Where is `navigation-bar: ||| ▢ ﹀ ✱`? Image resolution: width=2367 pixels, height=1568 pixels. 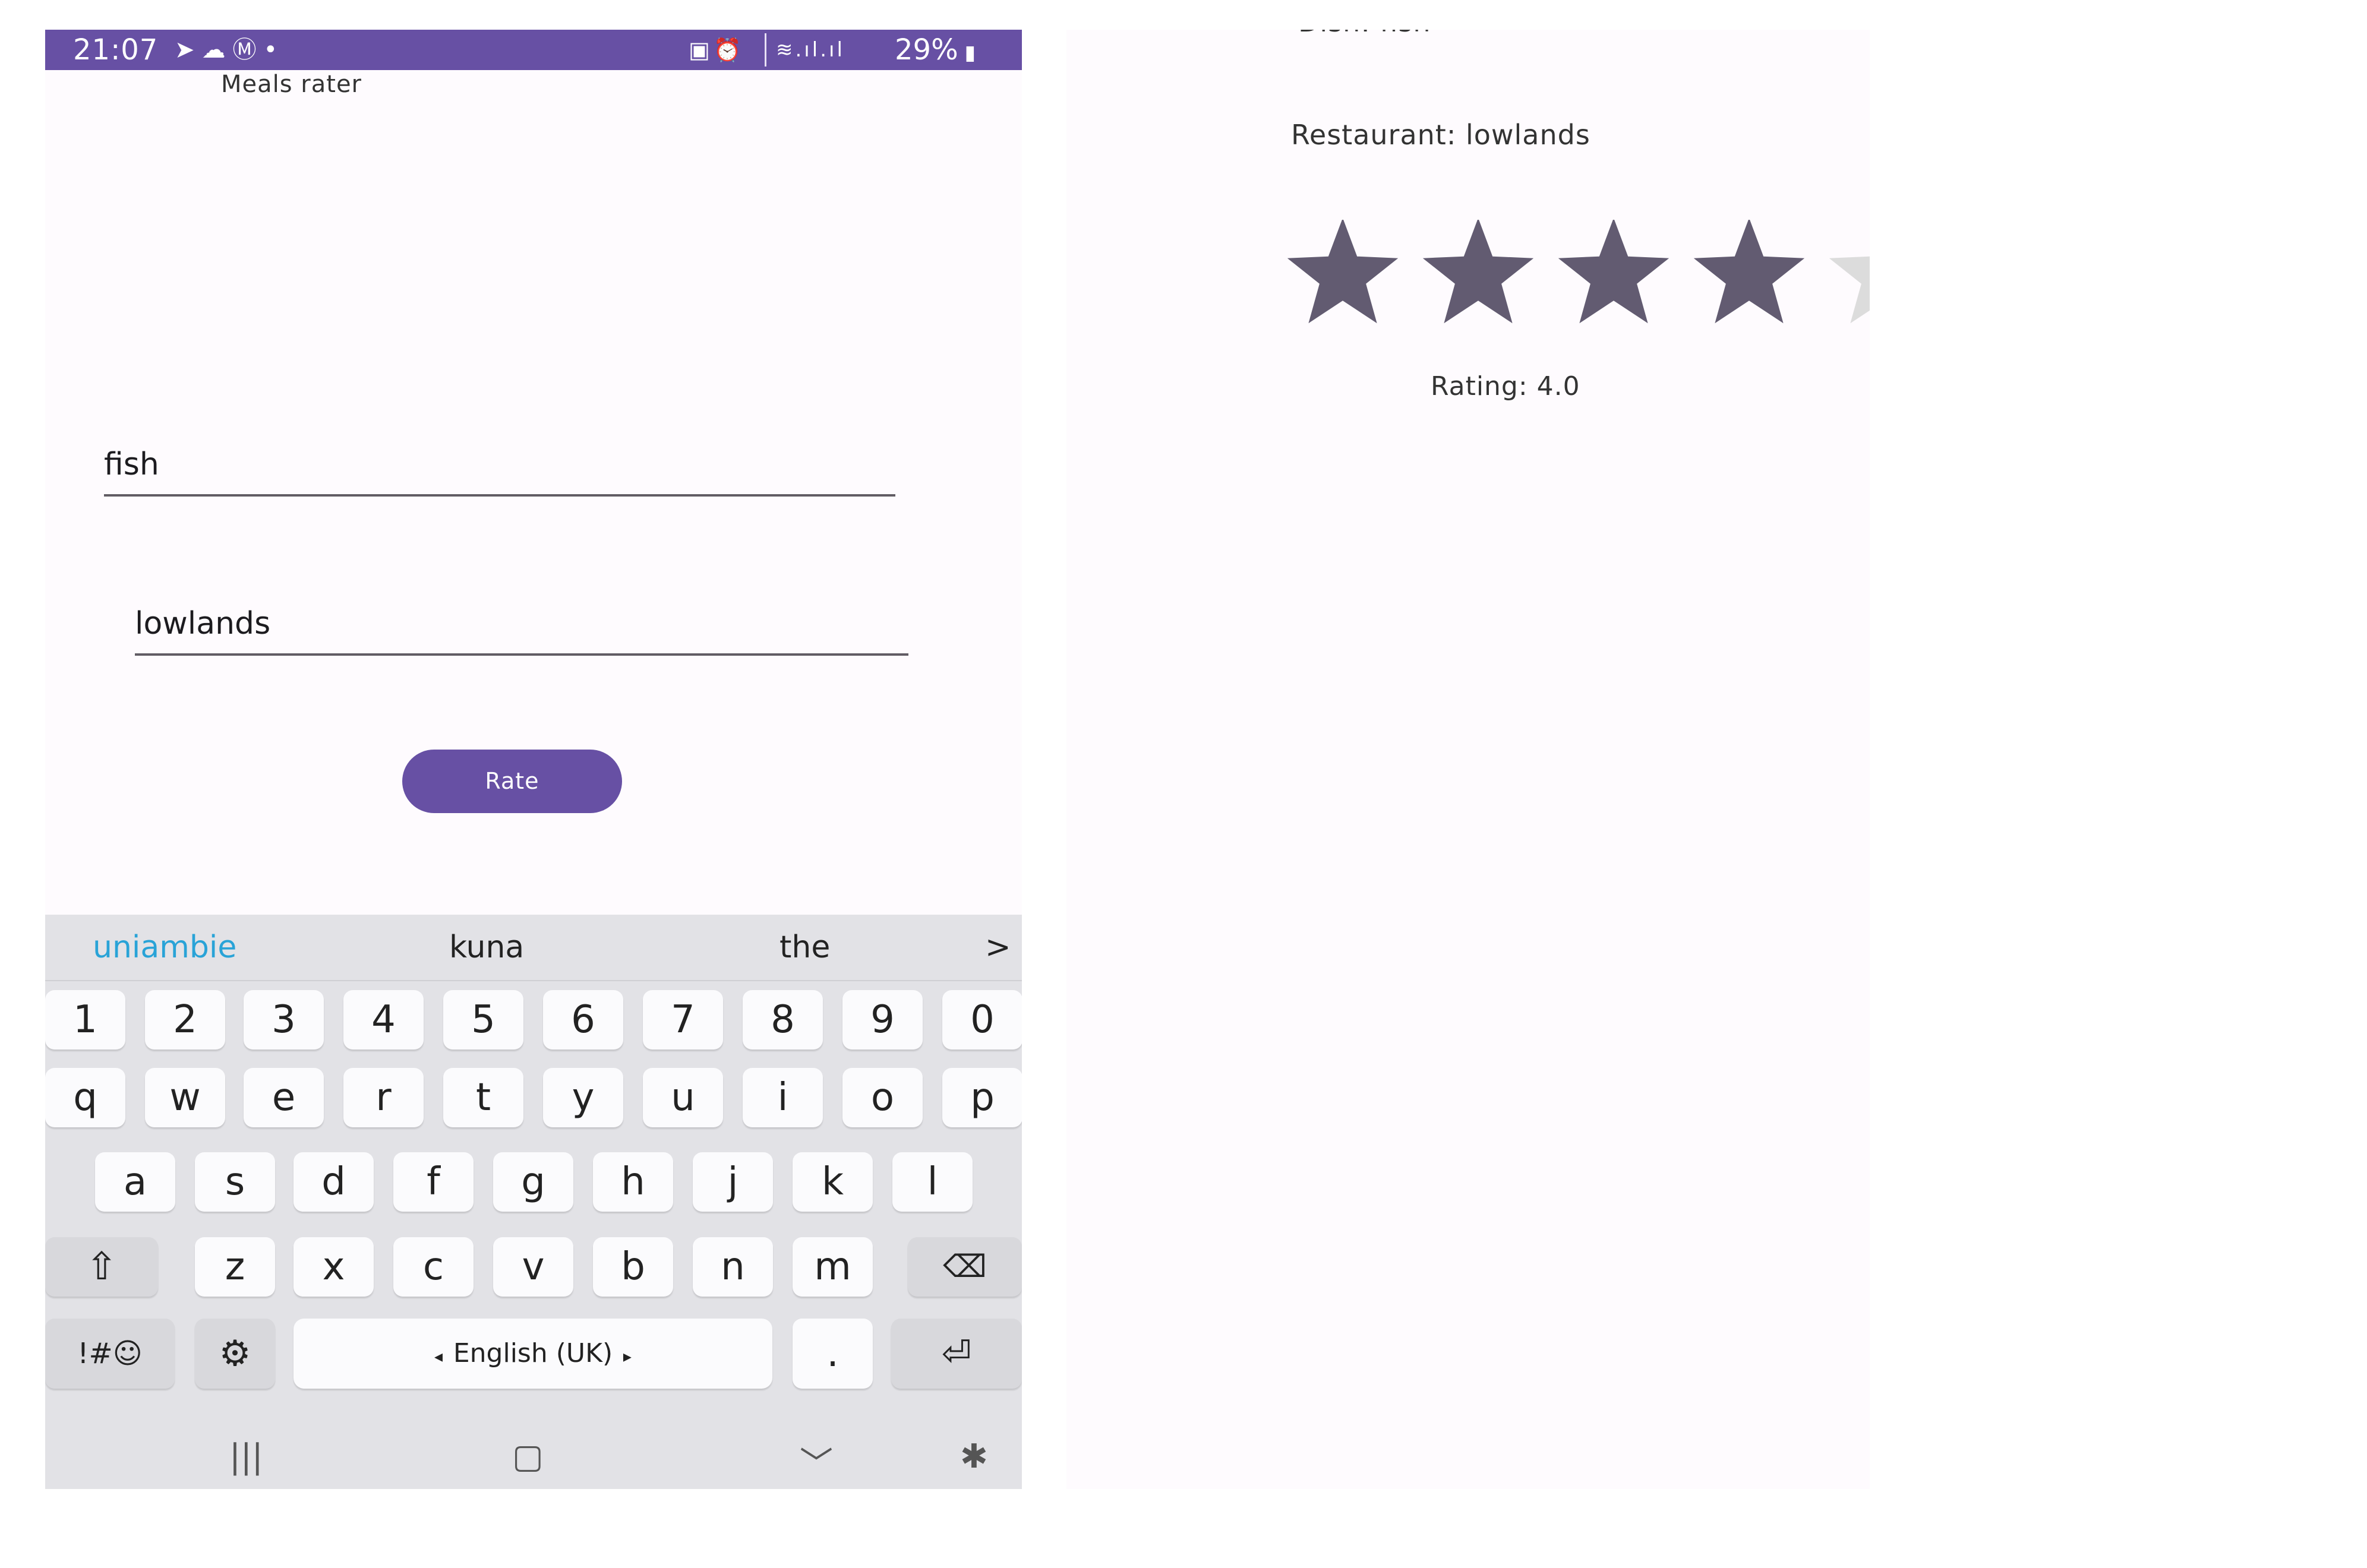 navigation-bar: ||| ▢ ﹀ ✱ is located at coordinates (533, 1457).